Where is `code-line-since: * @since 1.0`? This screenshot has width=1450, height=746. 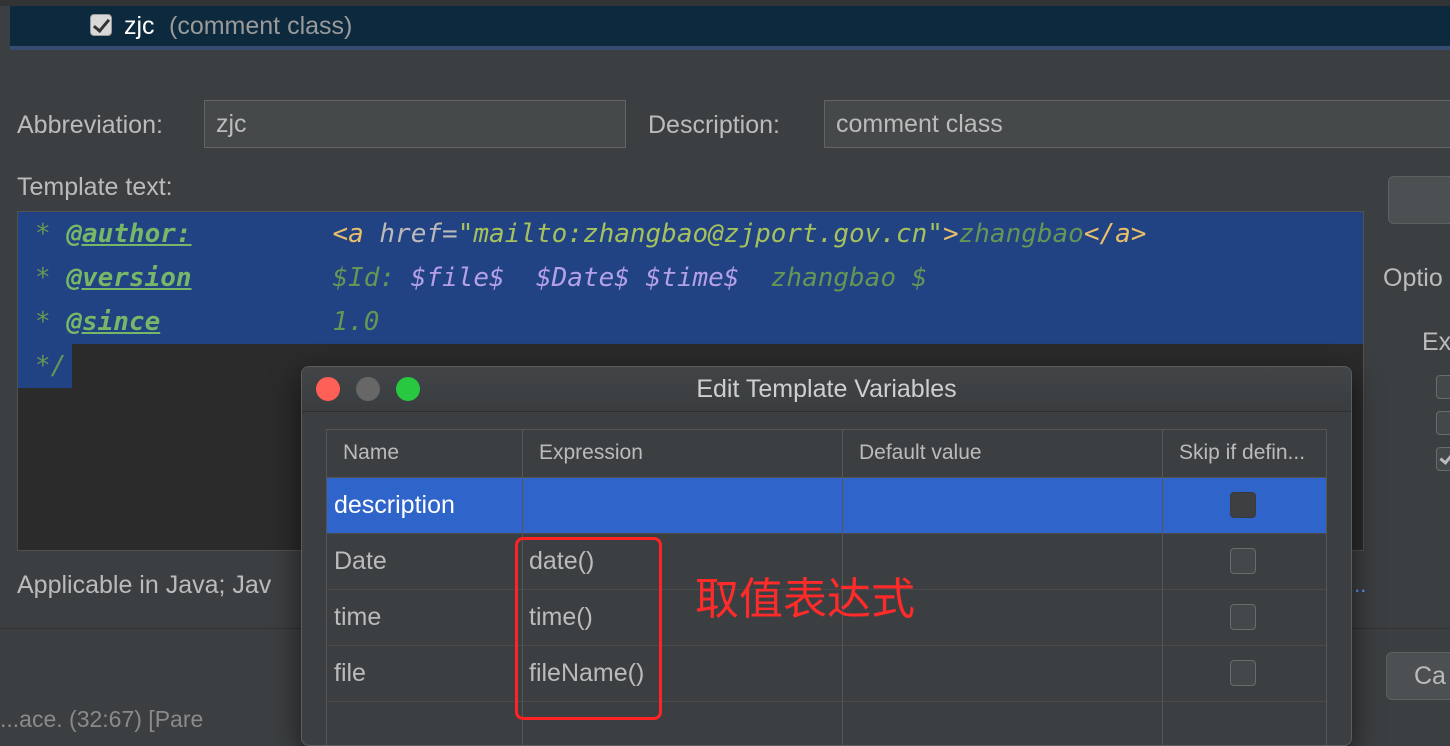
code-line-since: * @since 1.0 is located at coordinates (207, 322).